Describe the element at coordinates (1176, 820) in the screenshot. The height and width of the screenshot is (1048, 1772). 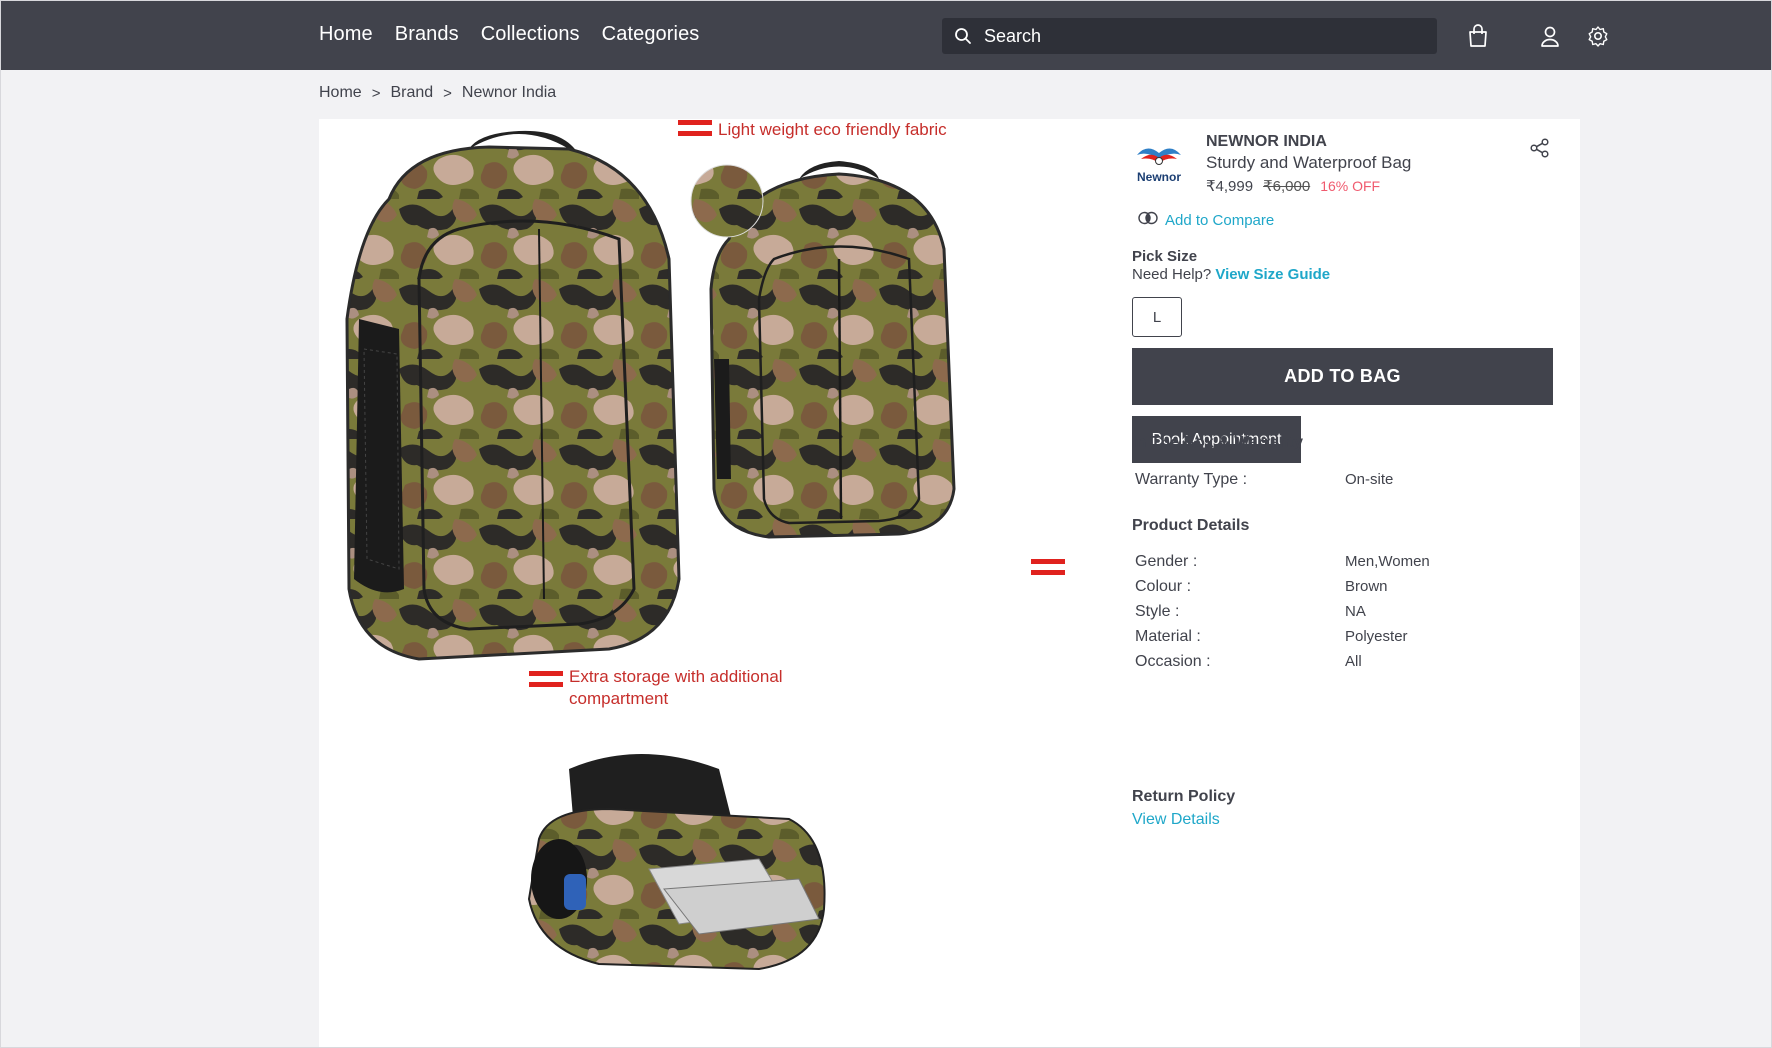
I see `return-policy-link: View Details` at that location.